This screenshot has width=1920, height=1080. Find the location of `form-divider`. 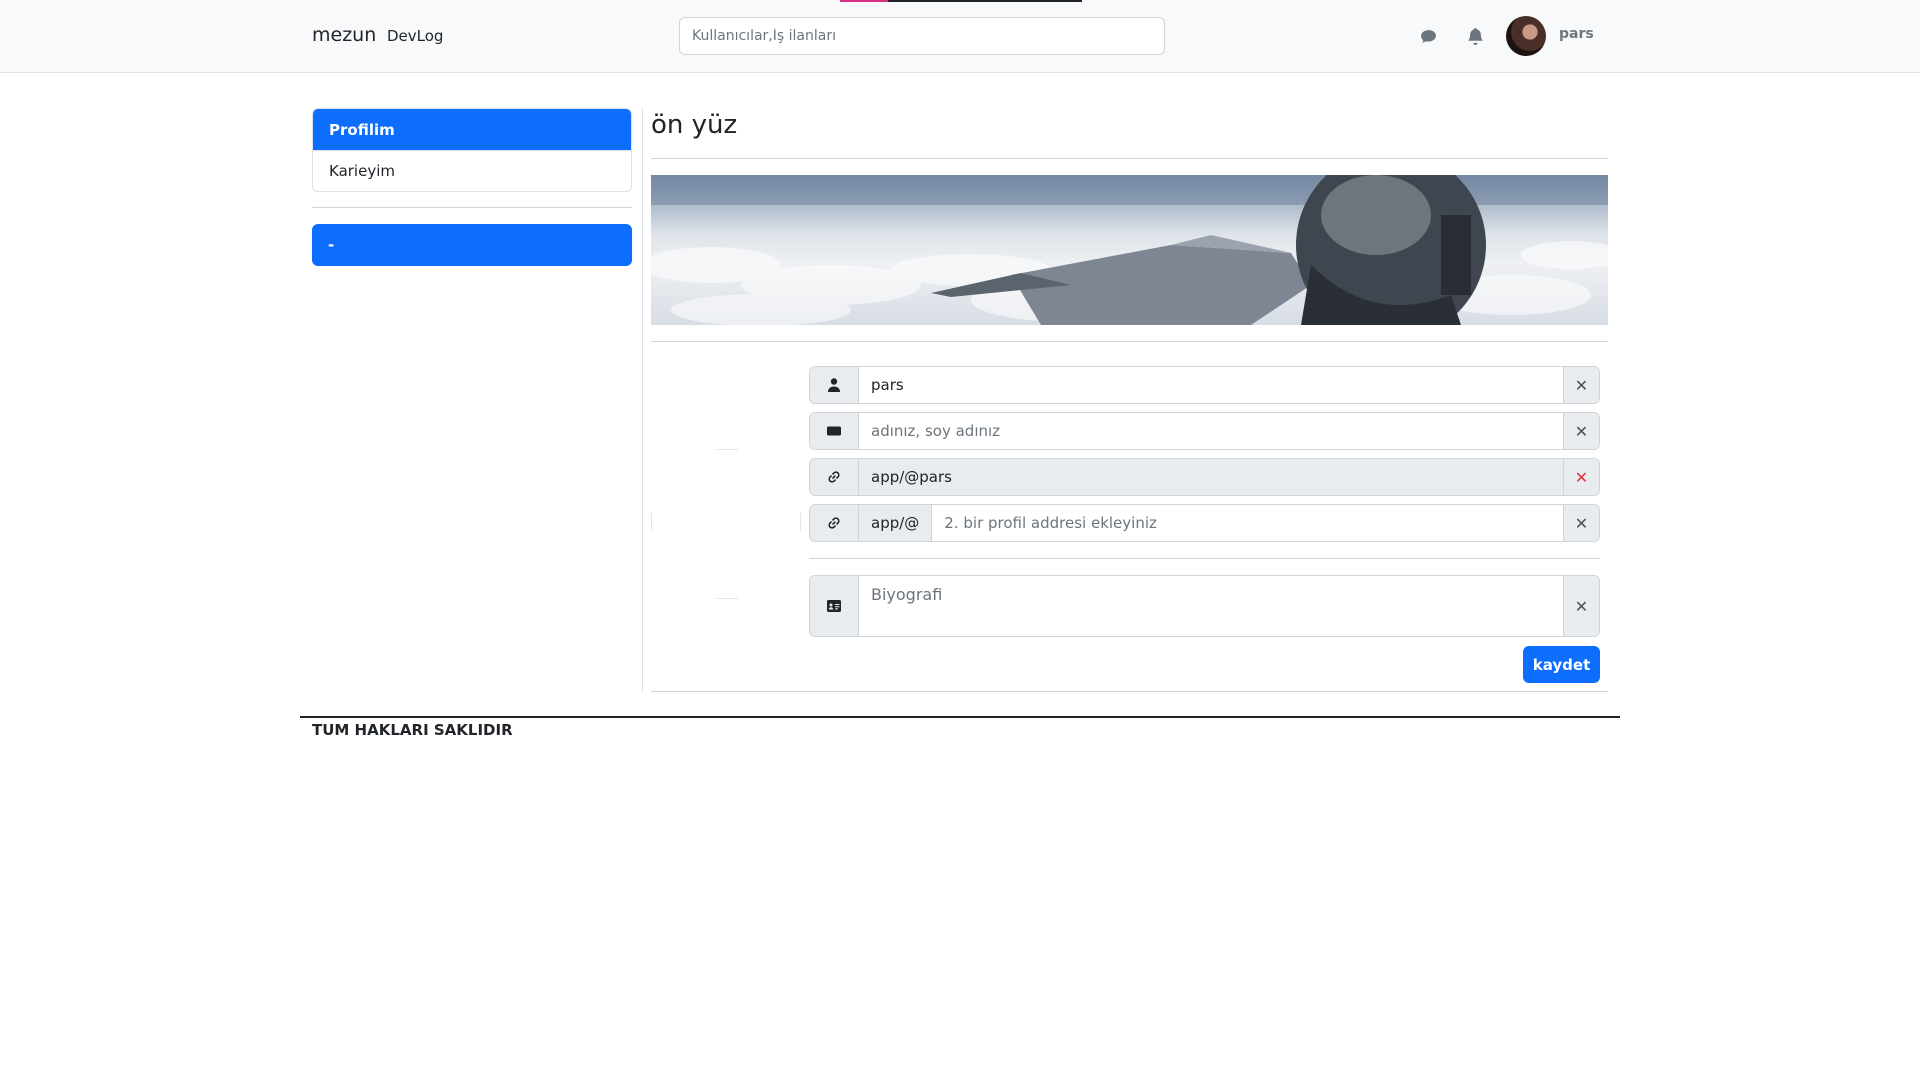

form-divider is located at coordinates (1204, 558).